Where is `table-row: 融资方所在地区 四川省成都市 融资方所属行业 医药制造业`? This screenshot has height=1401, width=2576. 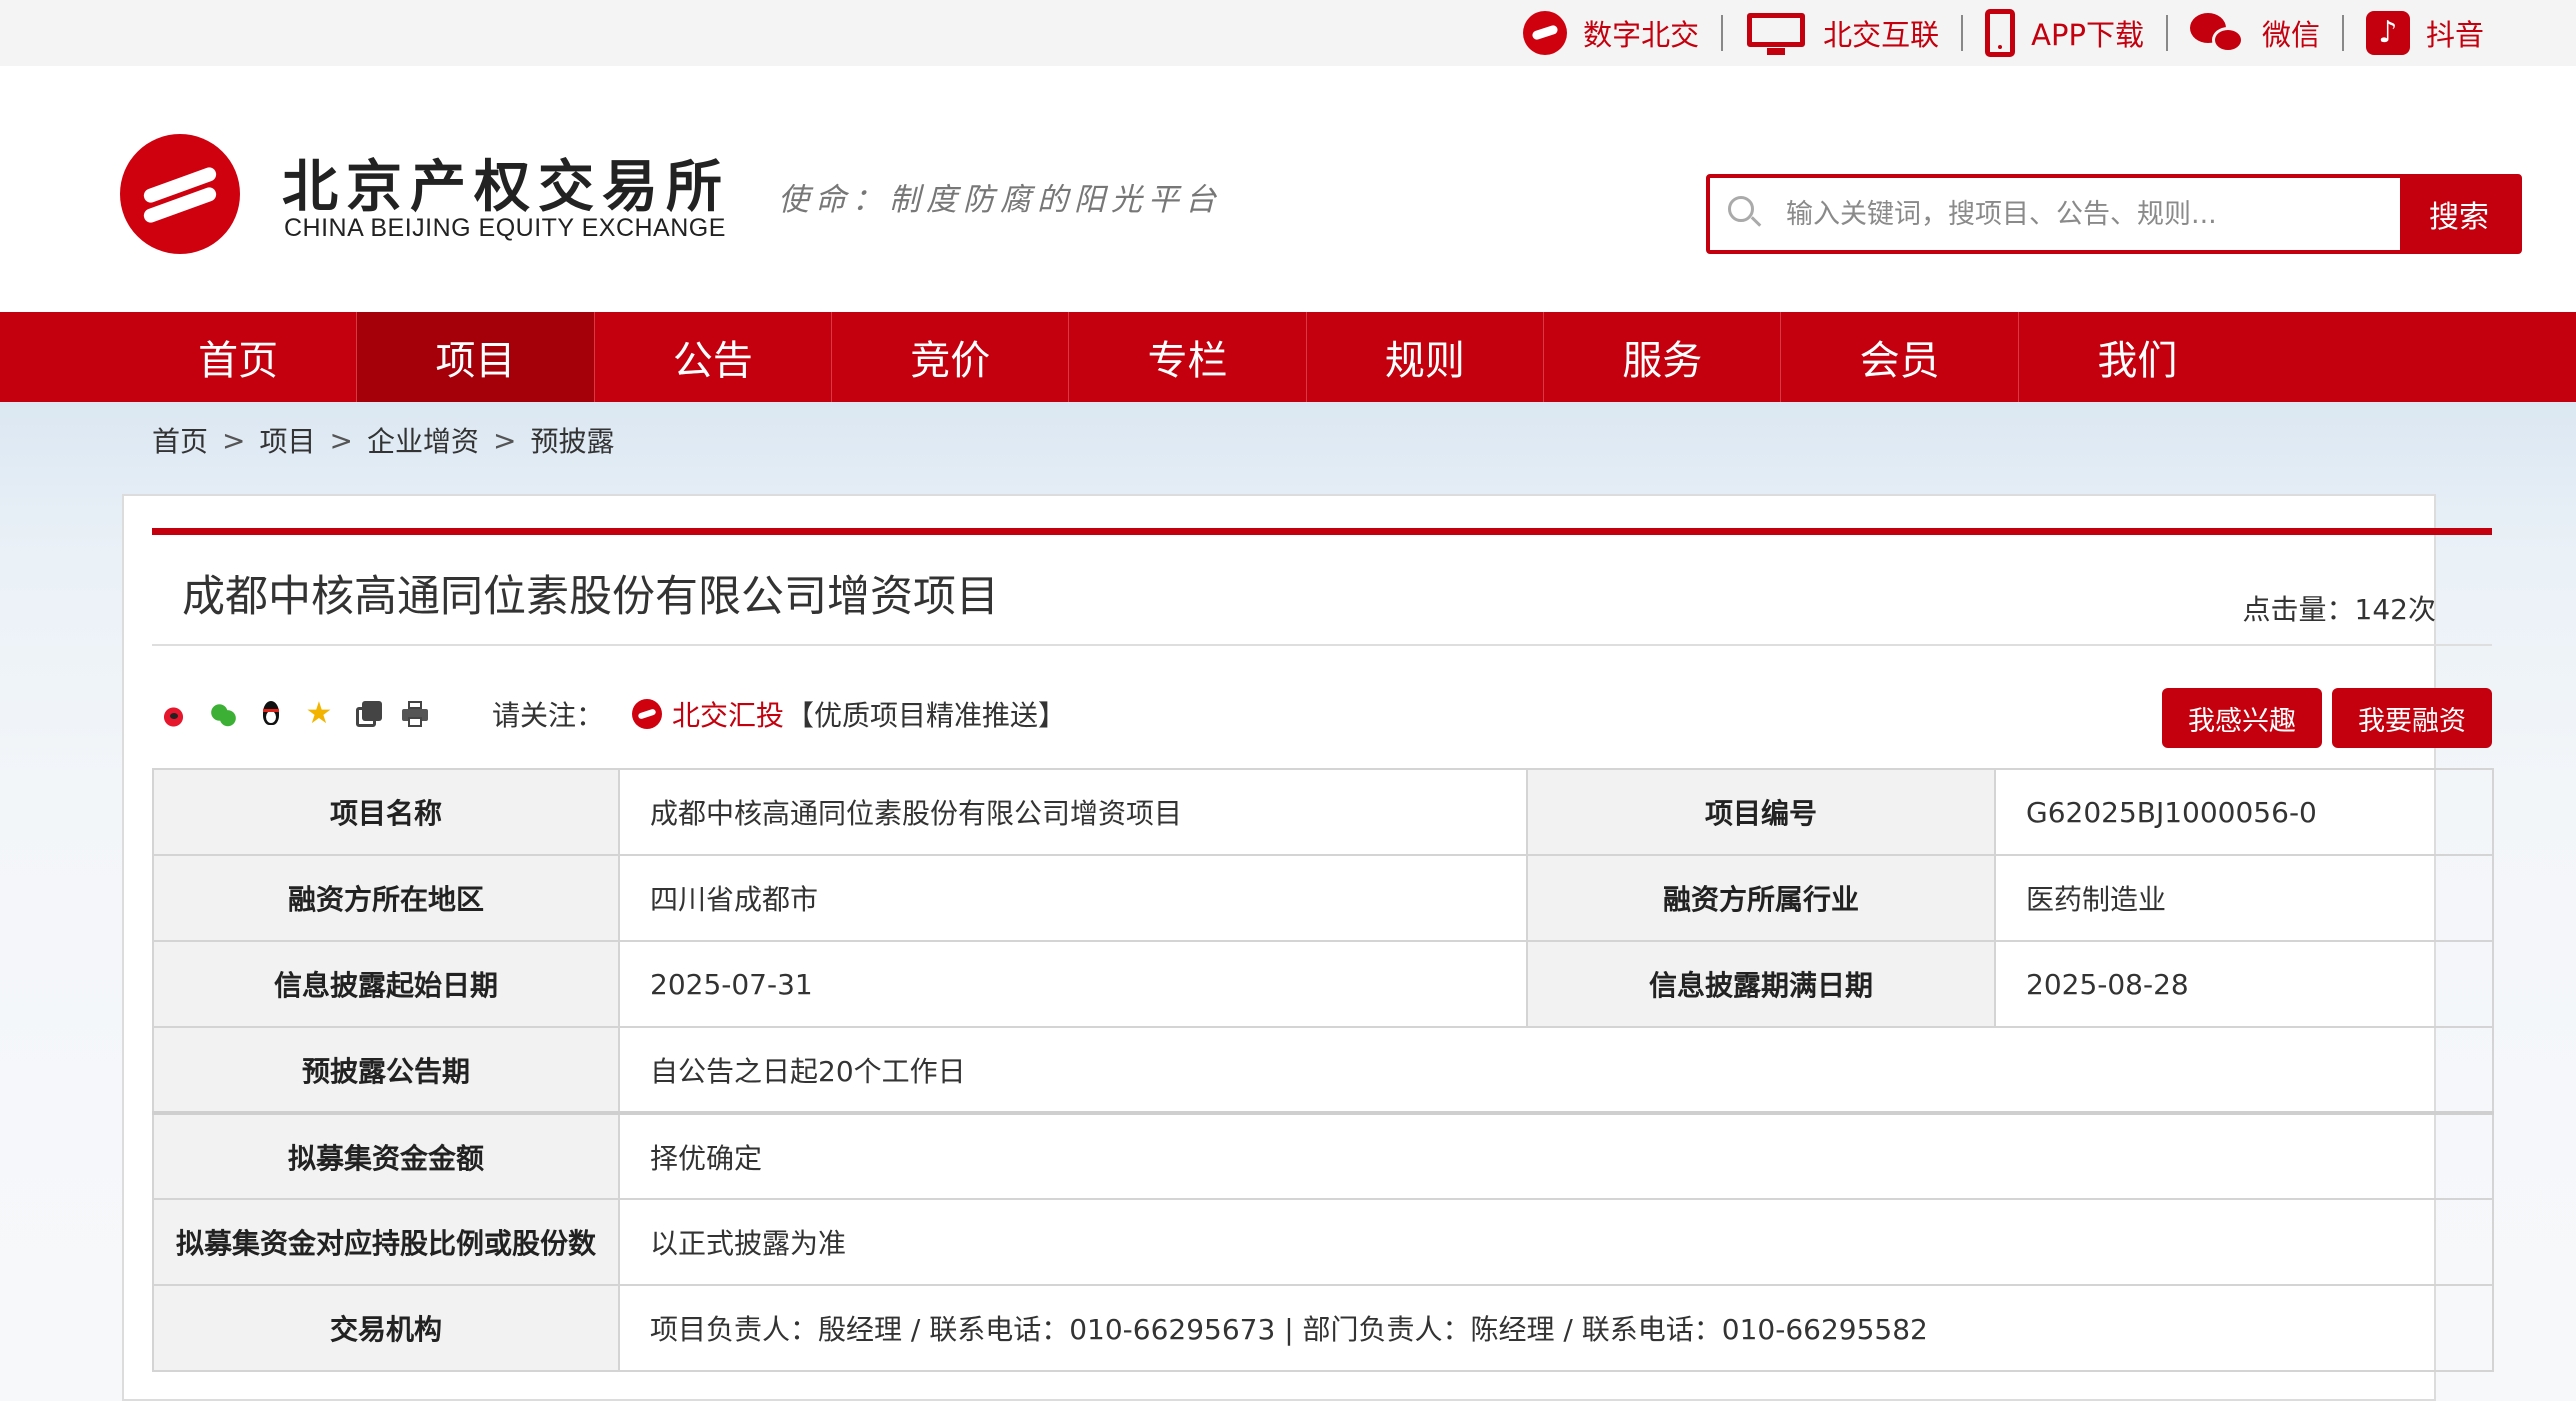 table-row: 融资方所在地区 四川省成都市 融资方所属行业 医药制造业 is located at coordinates (1323, 898).